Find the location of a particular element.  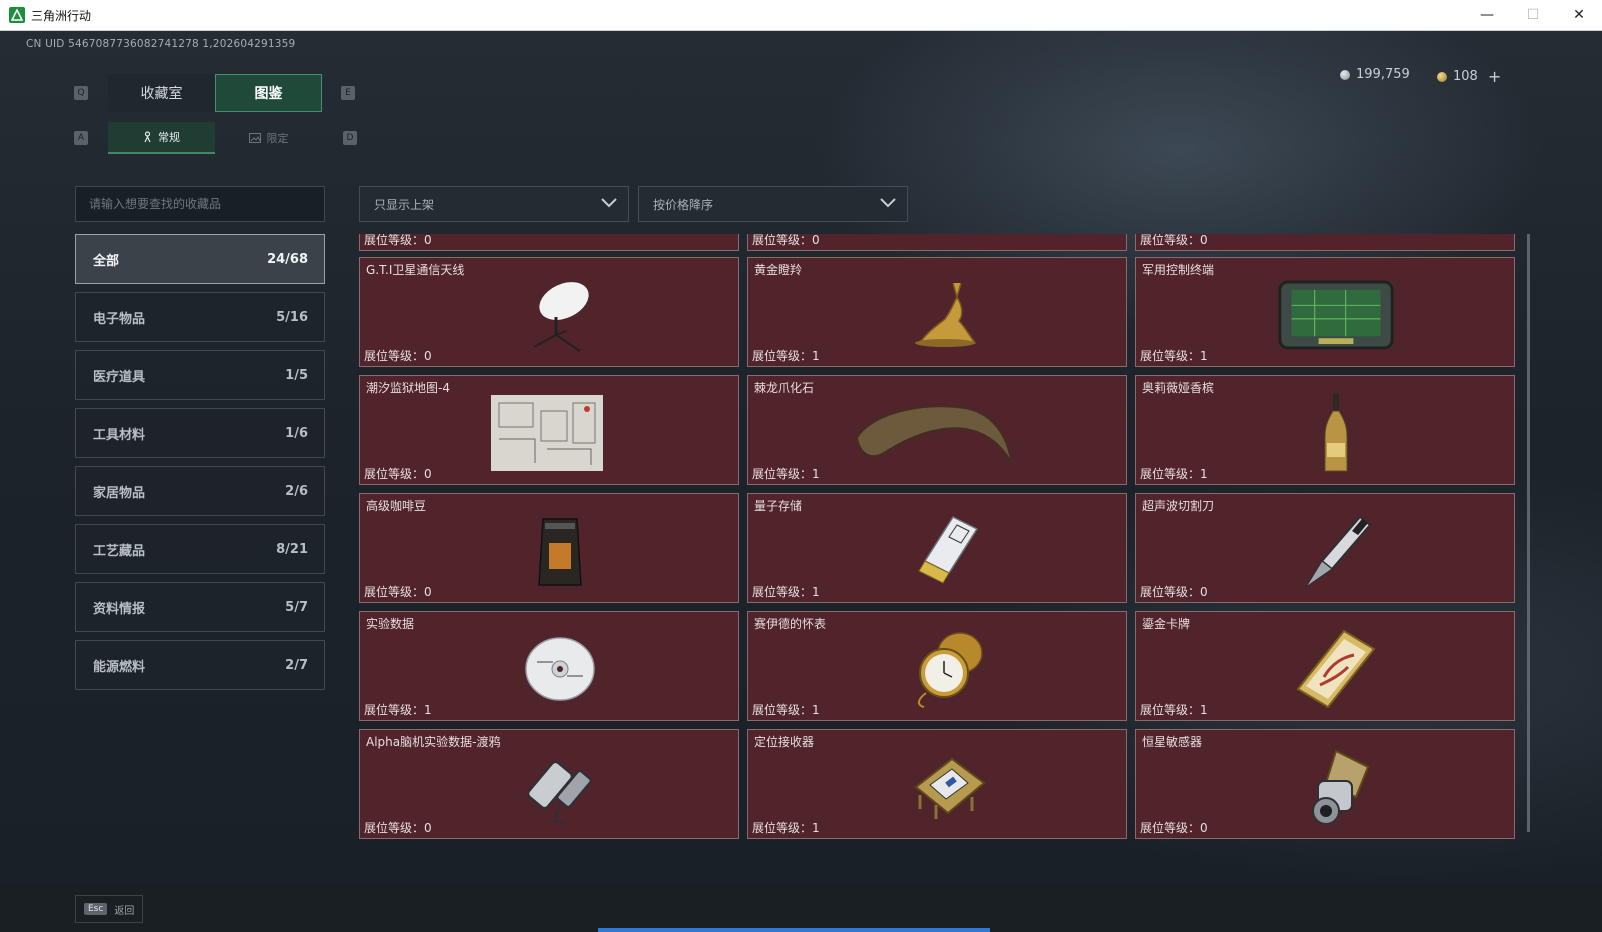

item-card: 恒星敏感器 展位等级：0 is located at coordinates (1325, 784).